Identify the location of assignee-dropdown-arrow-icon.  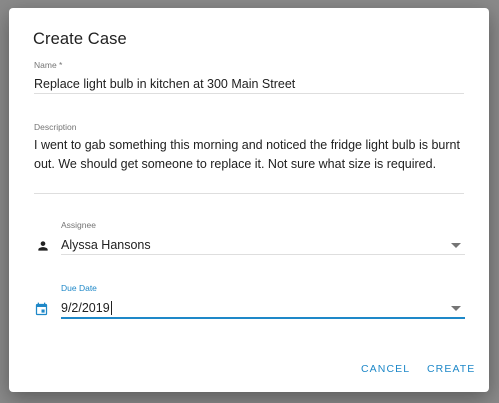
(456, 245).